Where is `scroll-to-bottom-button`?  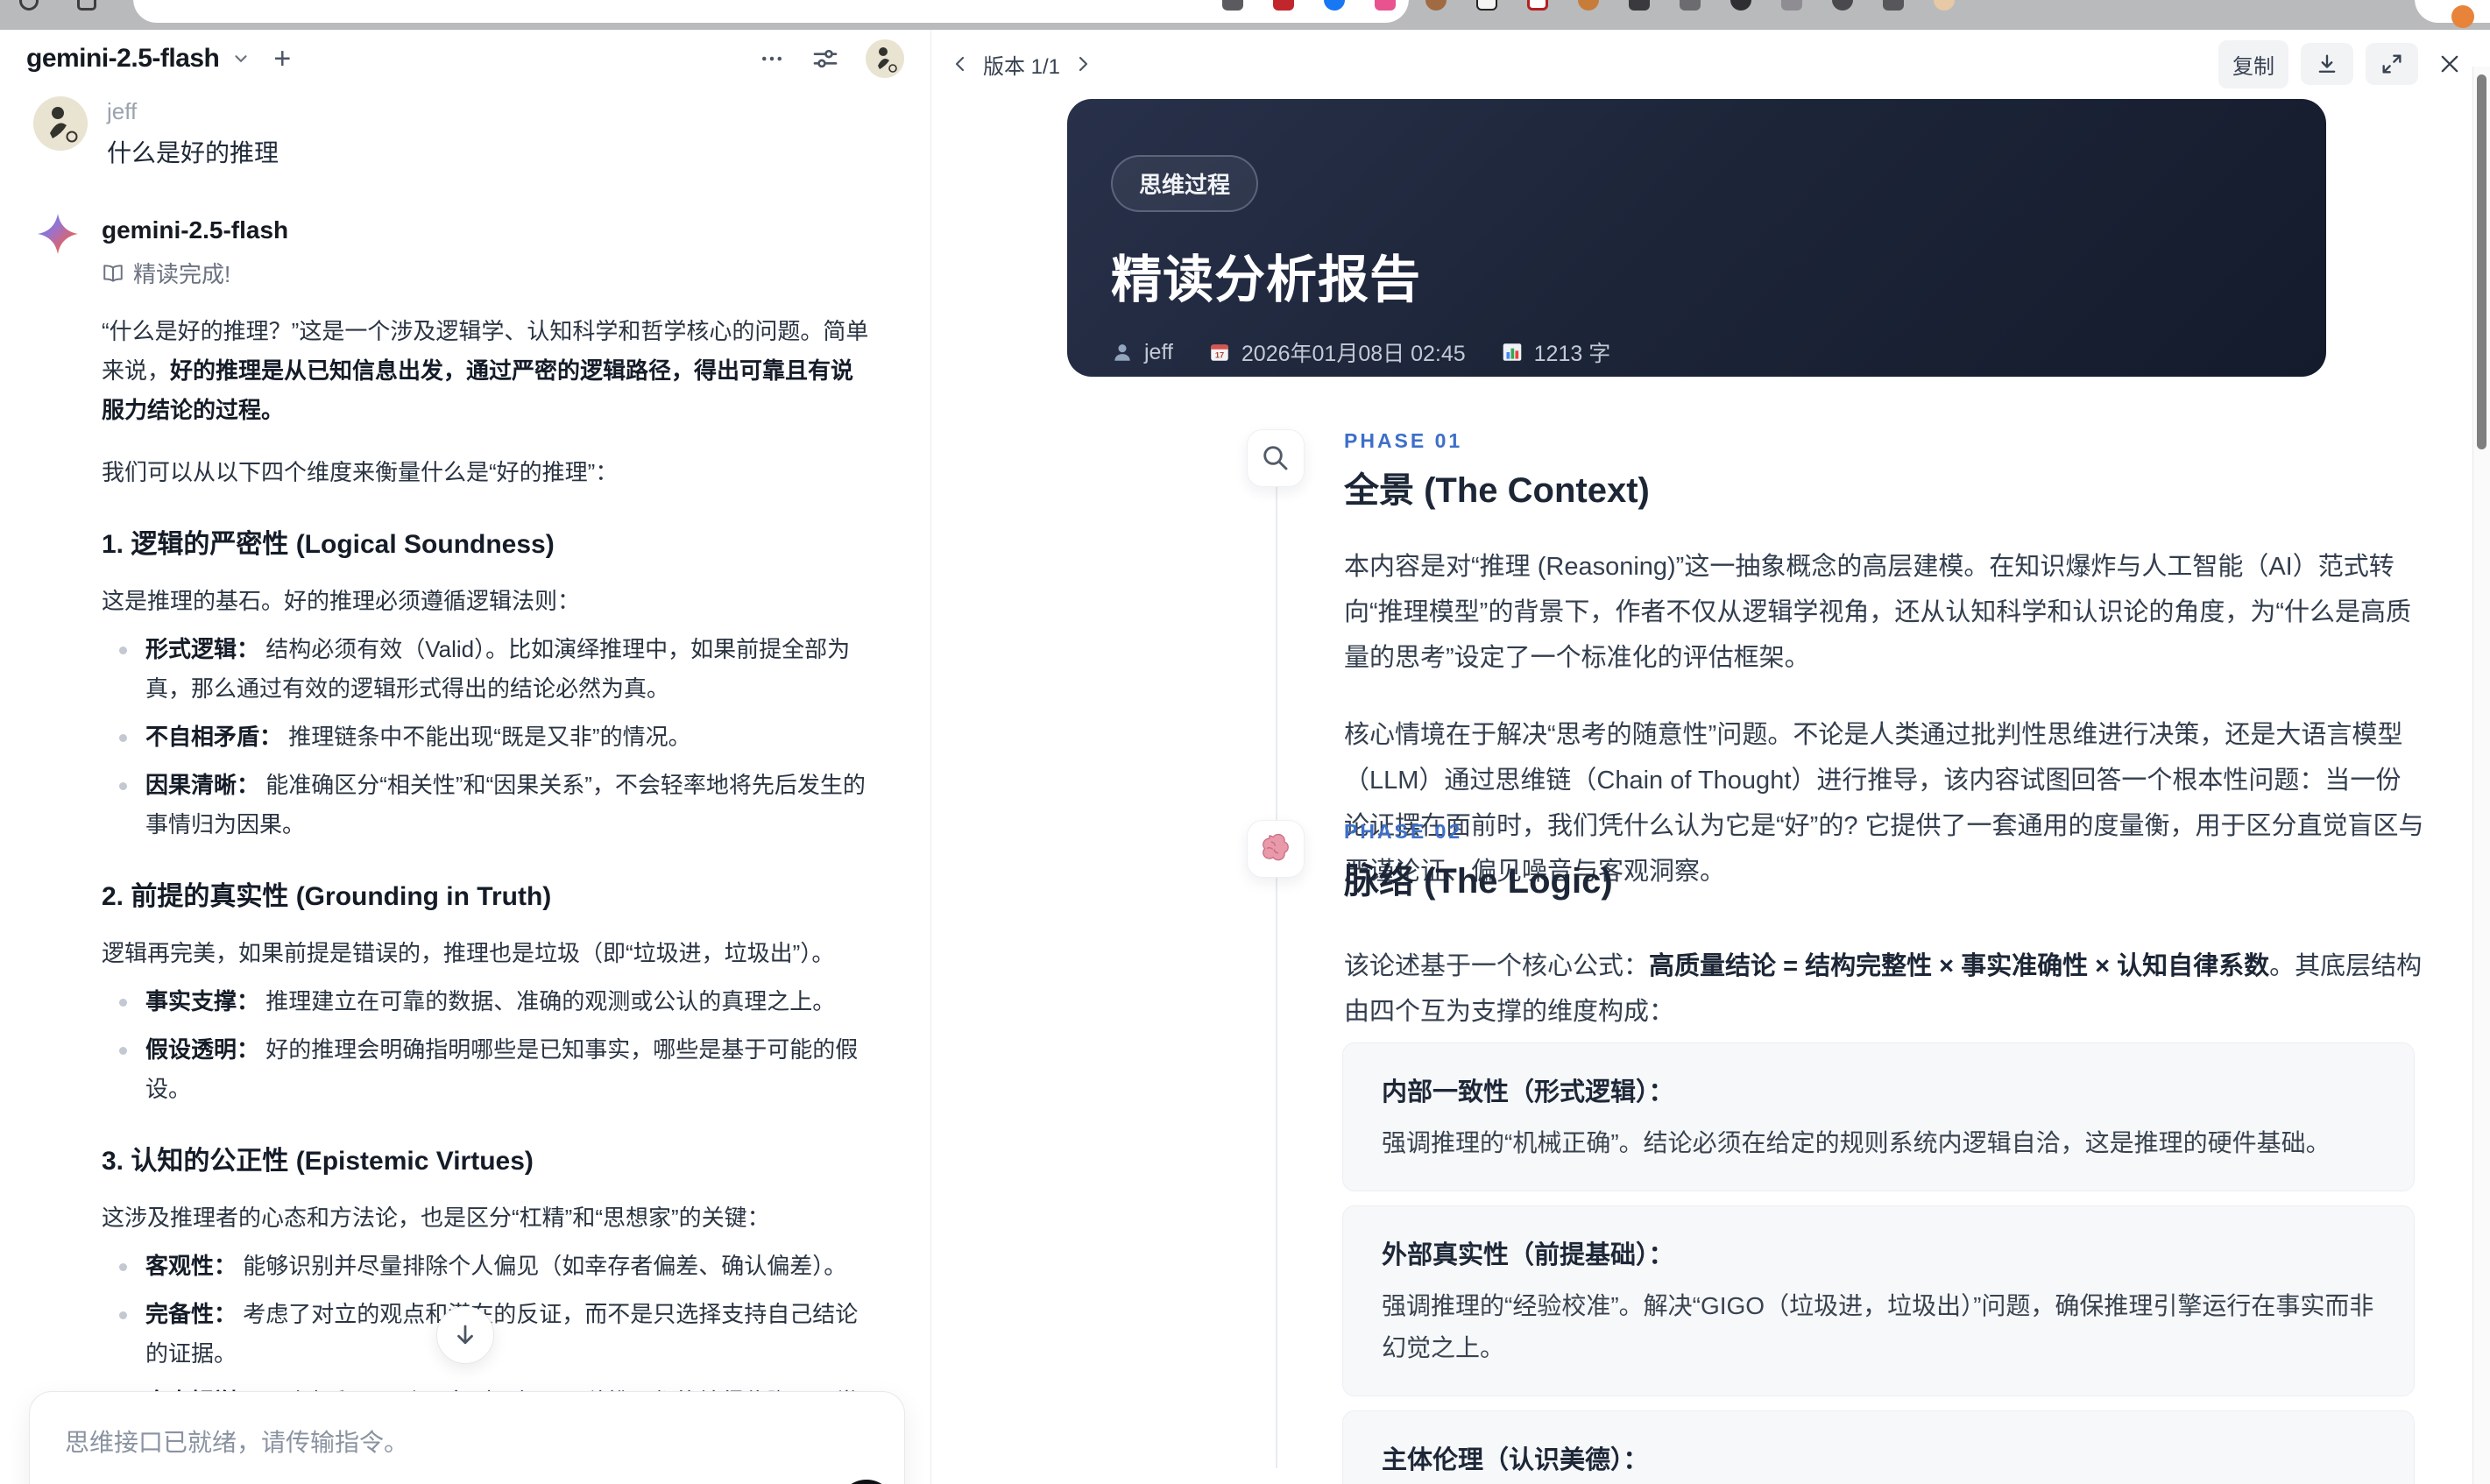 scroll-to-bottom-button is located at coordinates (465, 1335).